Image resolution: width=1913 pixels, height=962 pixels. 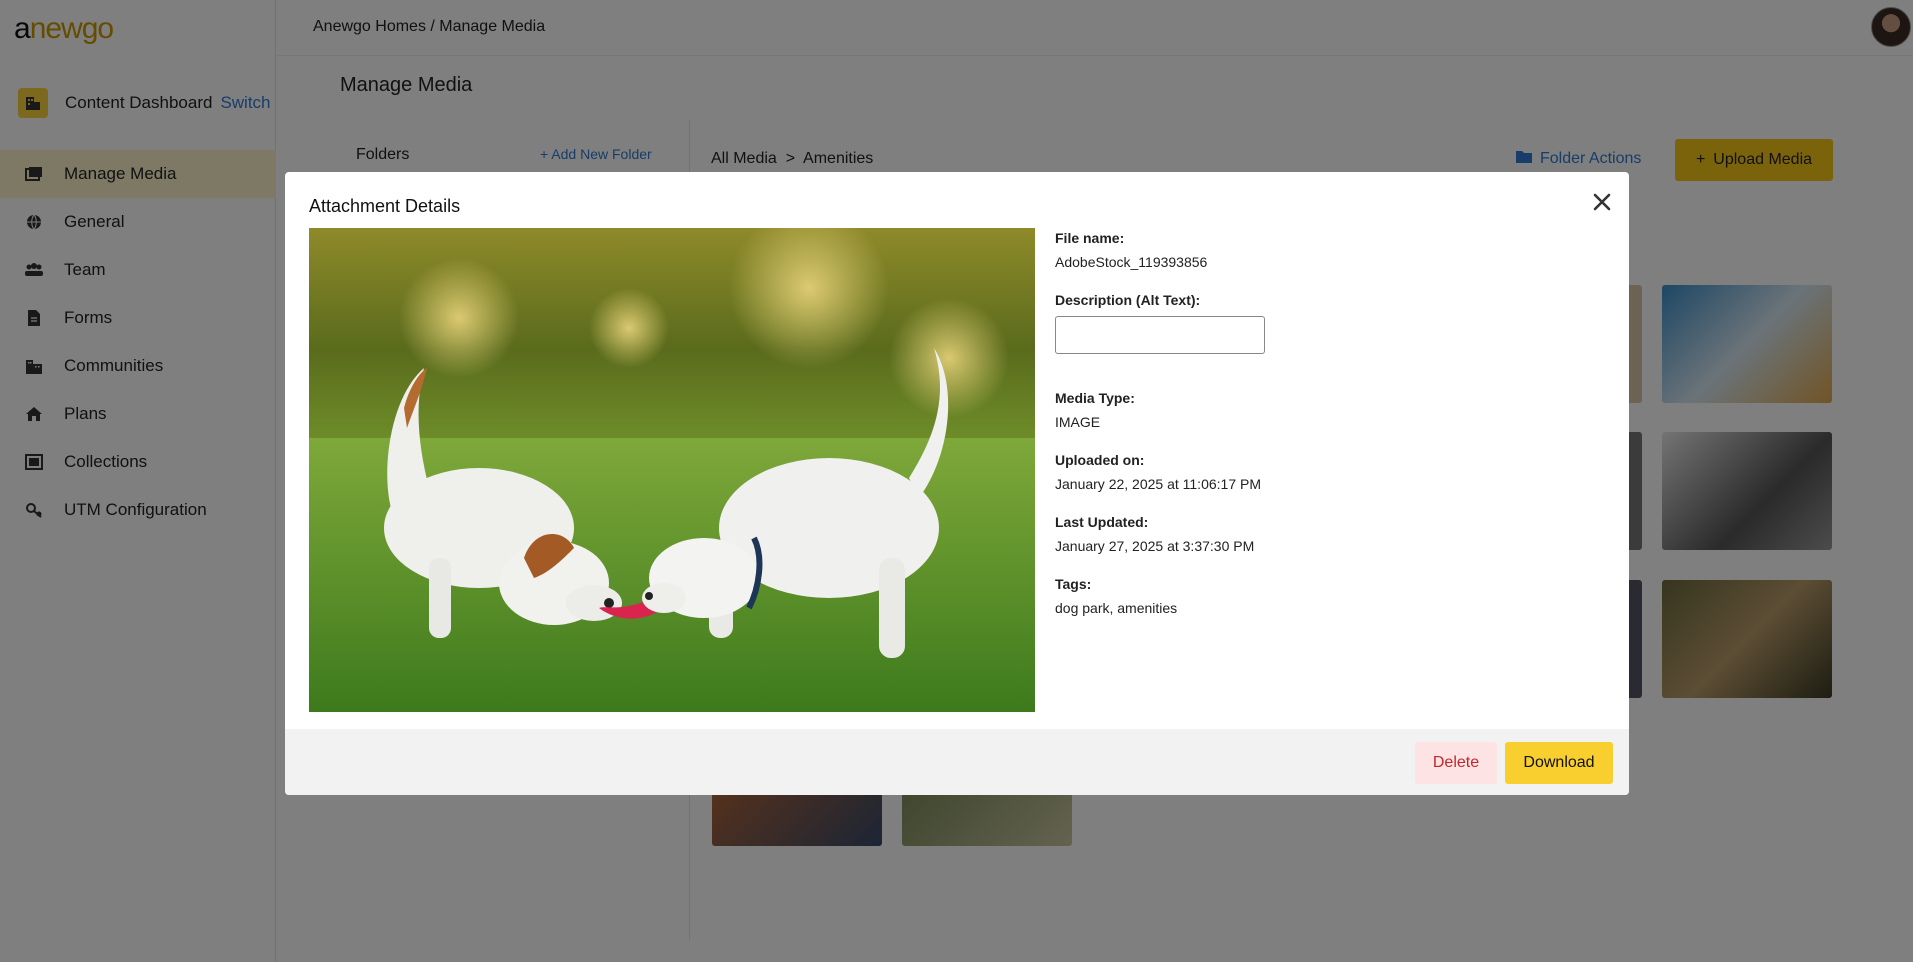 I want to click on file-name-value: AdobeStock_119393856, so click(x=1131, y=262).